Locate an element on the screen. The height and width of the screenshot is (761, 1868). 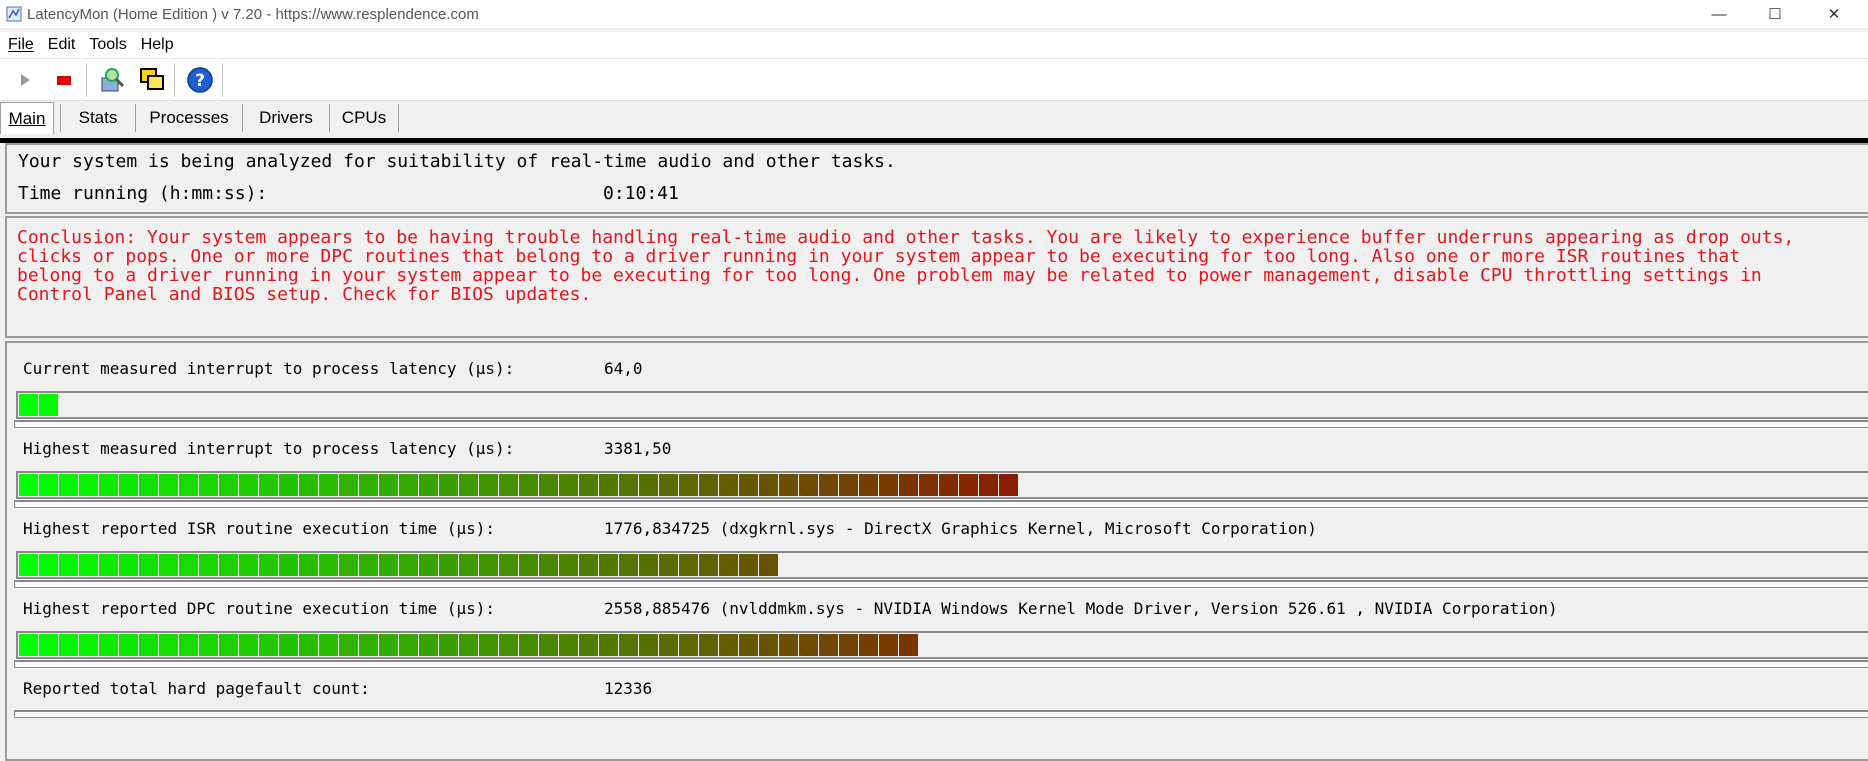
stop-icon is located at coordinates (64, 80).